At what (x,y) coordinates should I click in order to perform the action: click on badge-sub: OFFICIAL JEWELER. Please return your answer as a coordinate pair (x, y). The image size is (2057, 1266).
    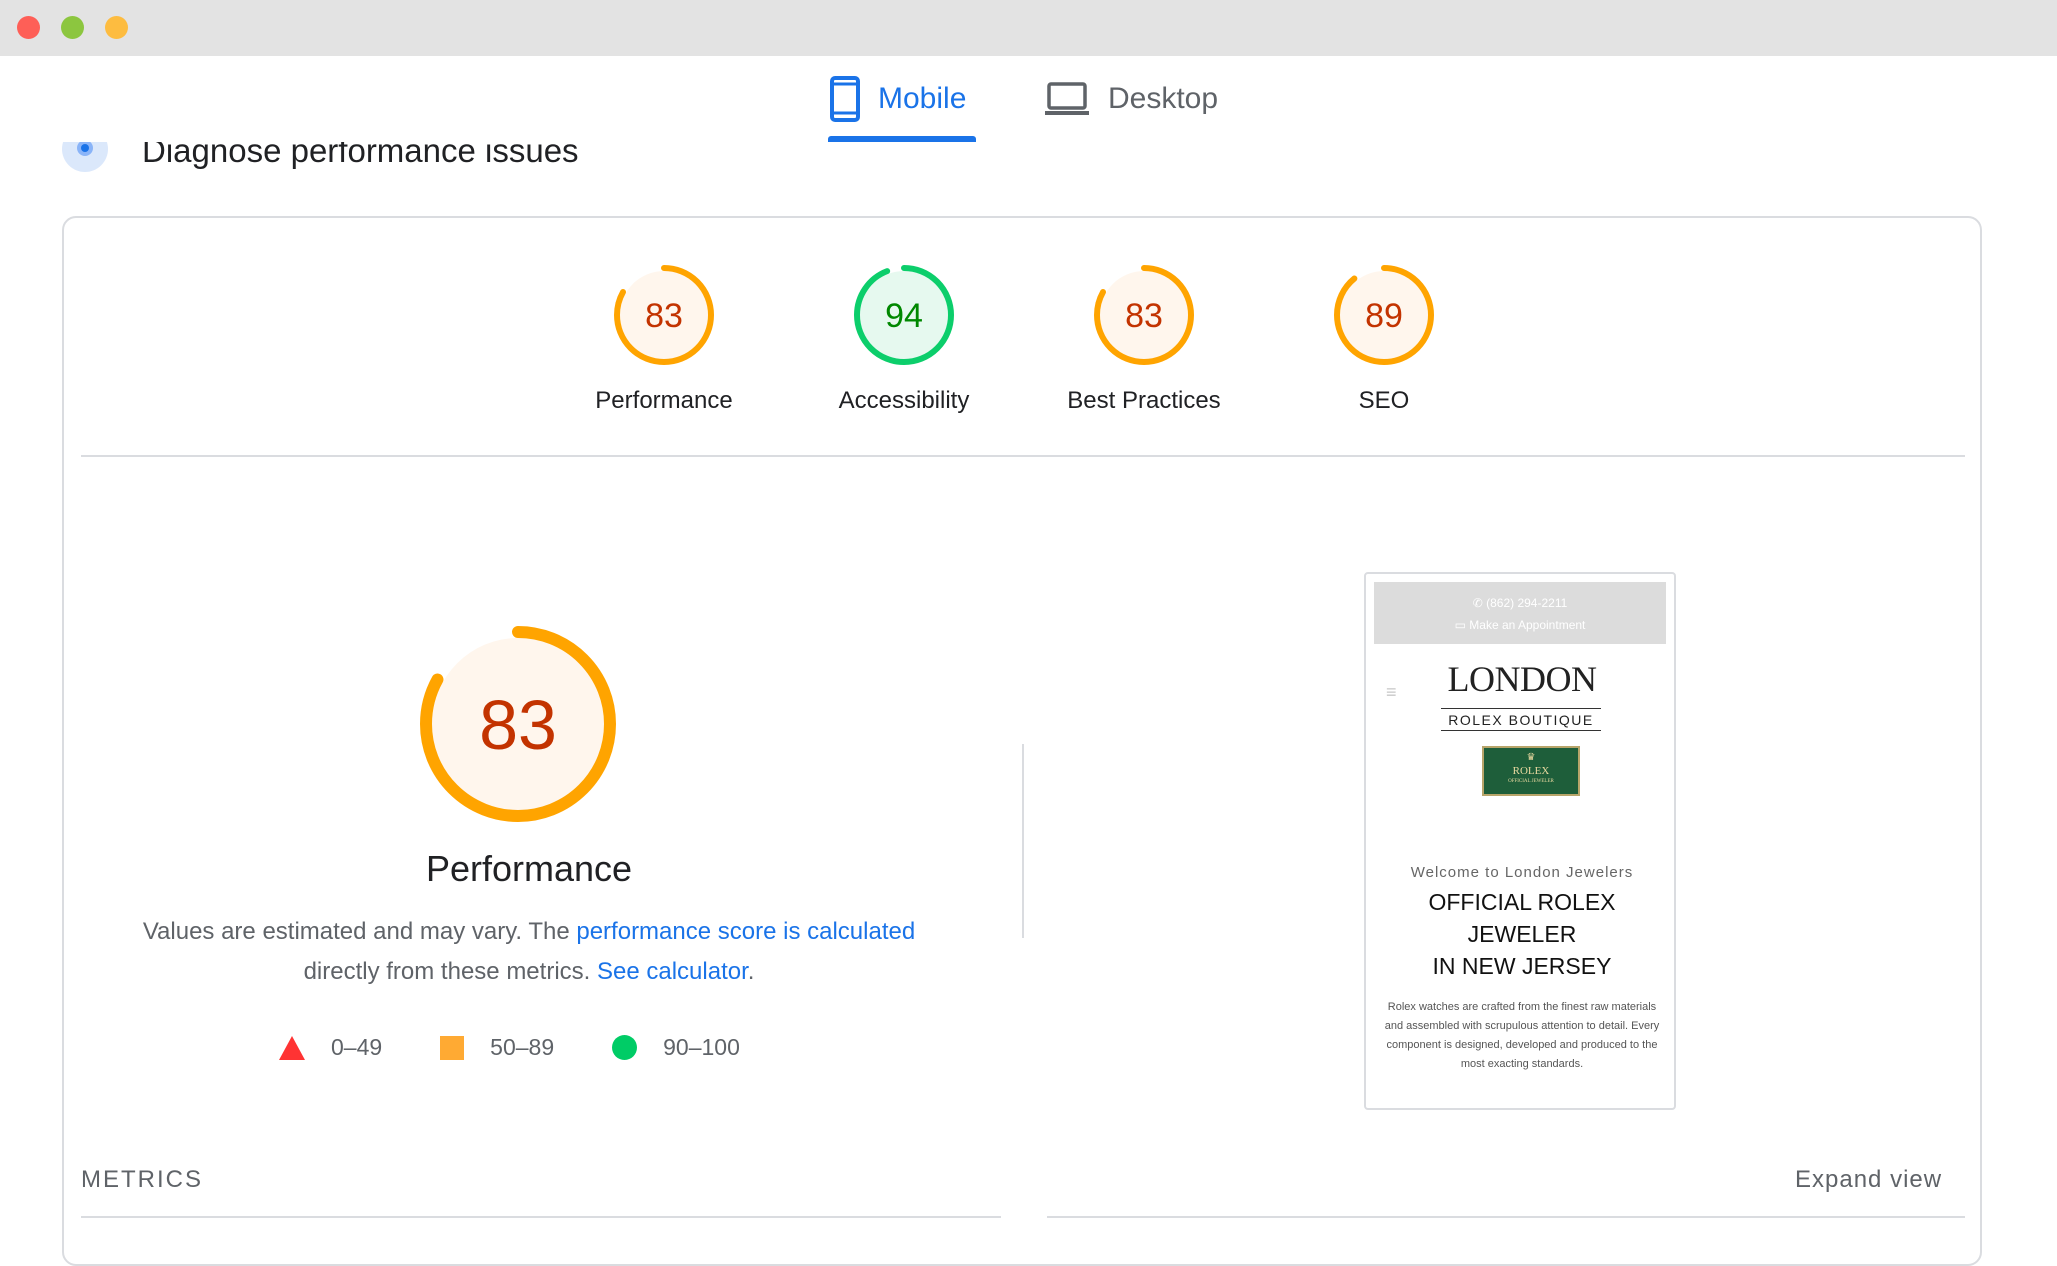
    Looking at the image, I should click on (1531, 781).